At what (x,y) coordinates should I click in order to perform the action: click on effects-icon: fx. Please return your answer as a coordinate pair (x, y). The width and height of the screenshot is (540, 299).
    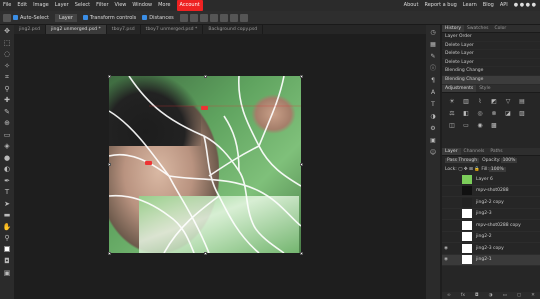
    Looking at the image, I should click on (463, 295).